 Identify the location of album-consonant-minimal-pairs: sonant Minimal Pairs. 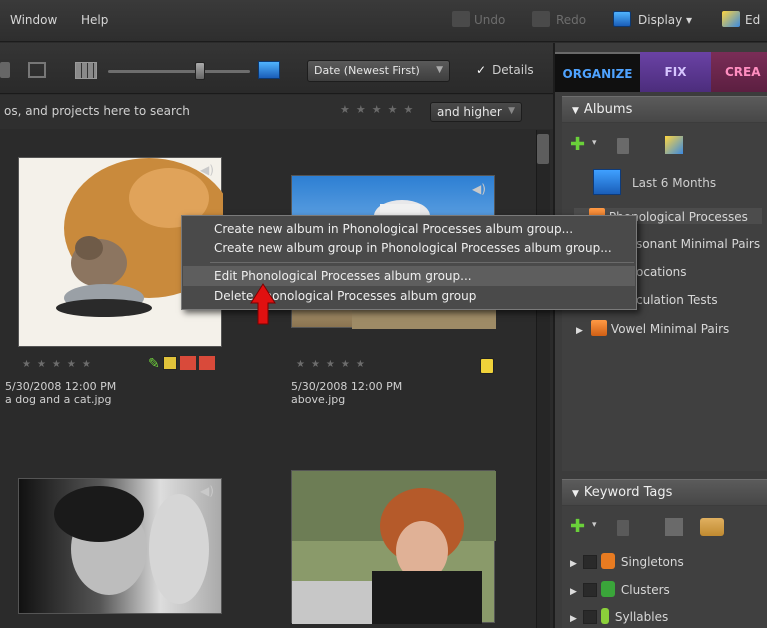
(698, 244).